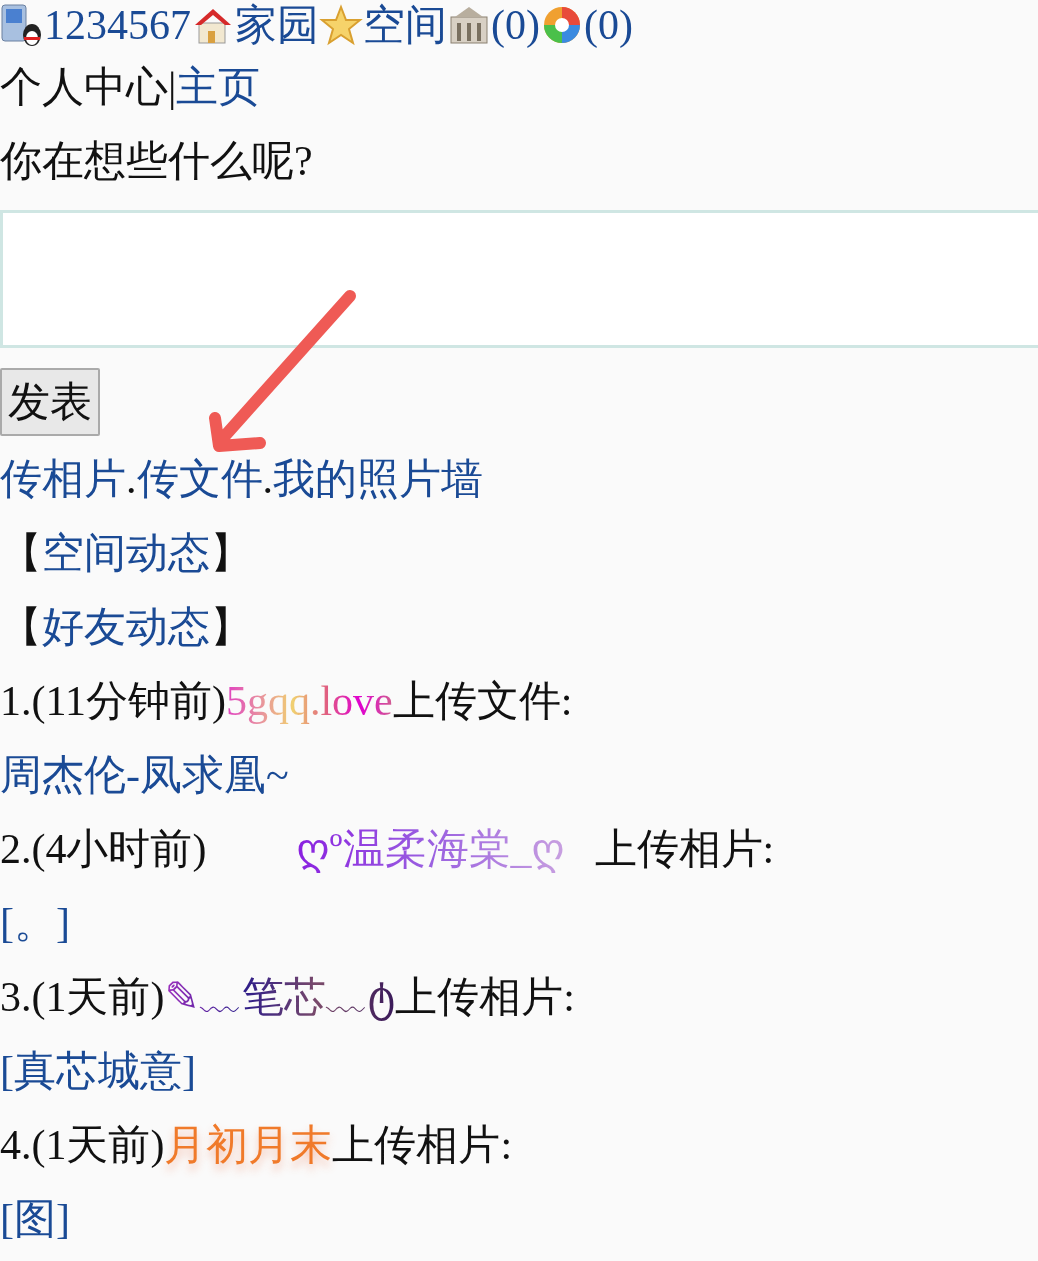 This screenshot has height=1261, width=1038. Describe the element at coordinates (103, 849) in the screenshot. I see `feed-entry-prefix: 2.(4小时前)` at that location.